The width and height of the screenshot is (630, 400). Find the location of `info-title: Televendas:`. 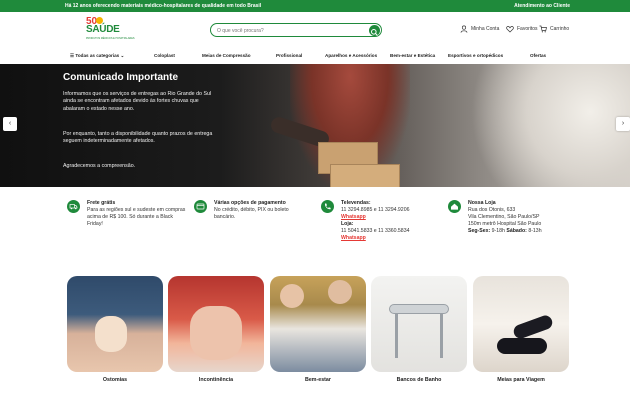

info-title: Televendas: is located at coordinates (356, 203).